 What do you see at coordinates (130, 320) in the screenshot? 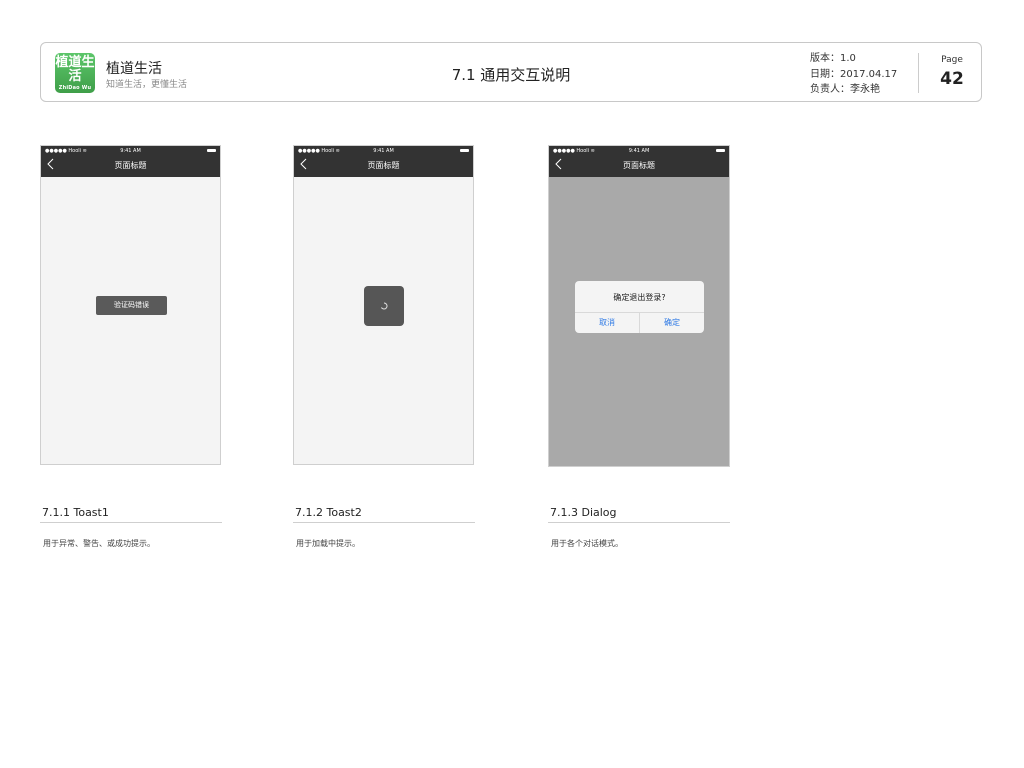
I see `screen-body: 验证码错误` at bounding box center [130, 320].